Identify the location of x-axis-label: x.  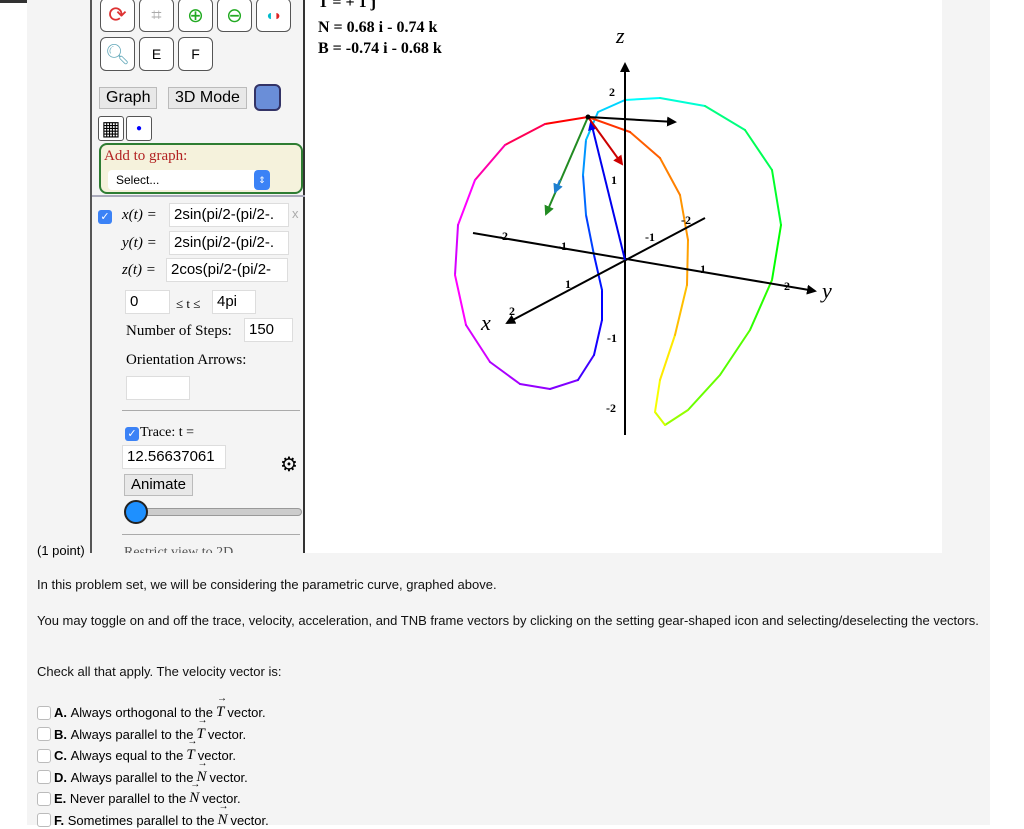
(485, 322).